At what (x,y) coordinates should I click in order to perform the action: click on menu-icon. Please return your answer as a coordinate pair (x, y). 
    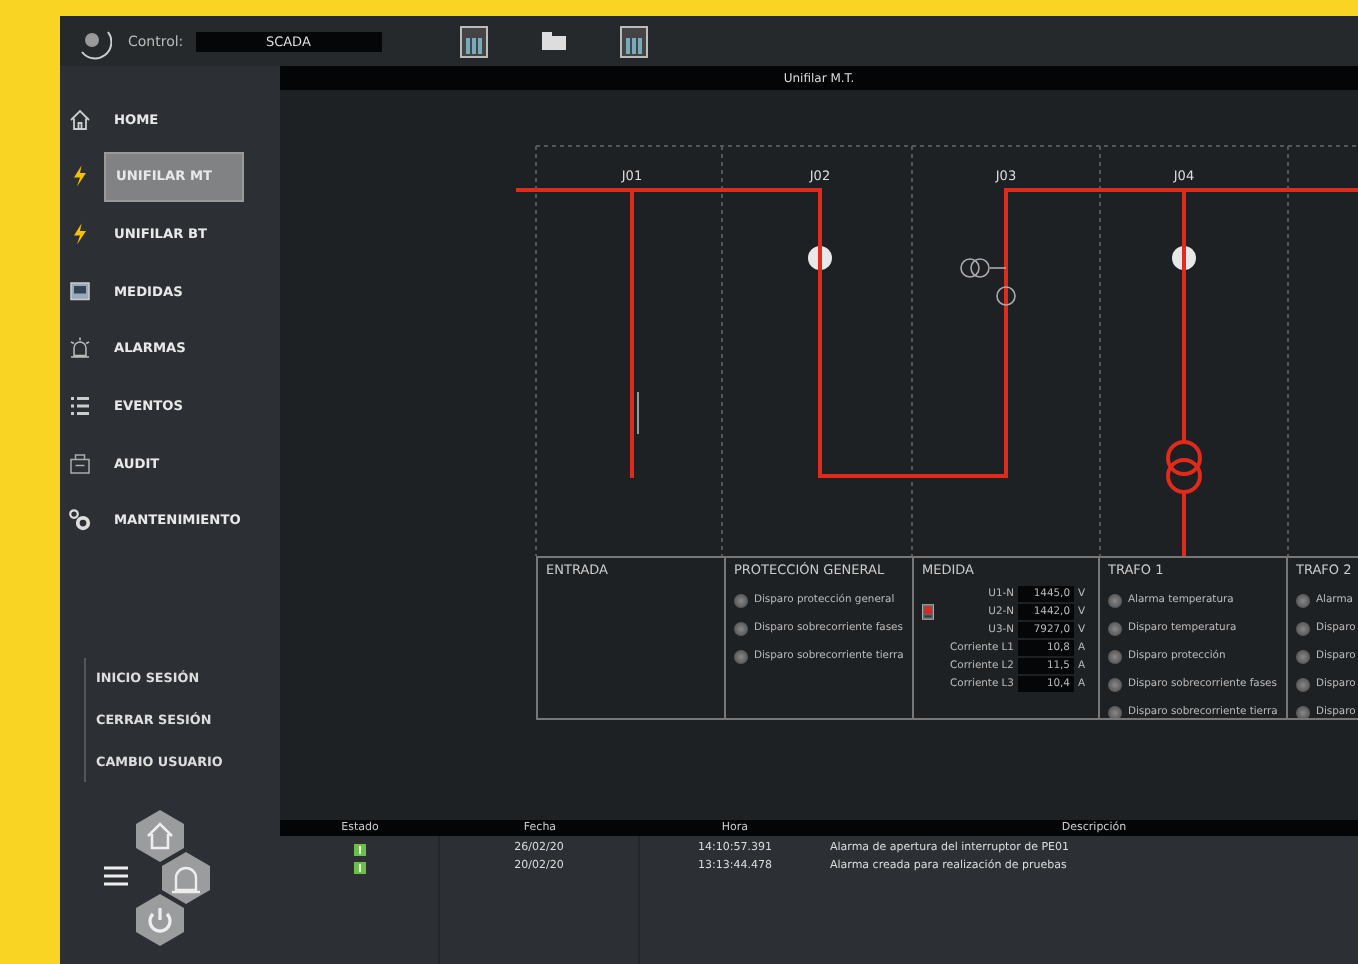
    Looking at the image, I should click on (116, 875).